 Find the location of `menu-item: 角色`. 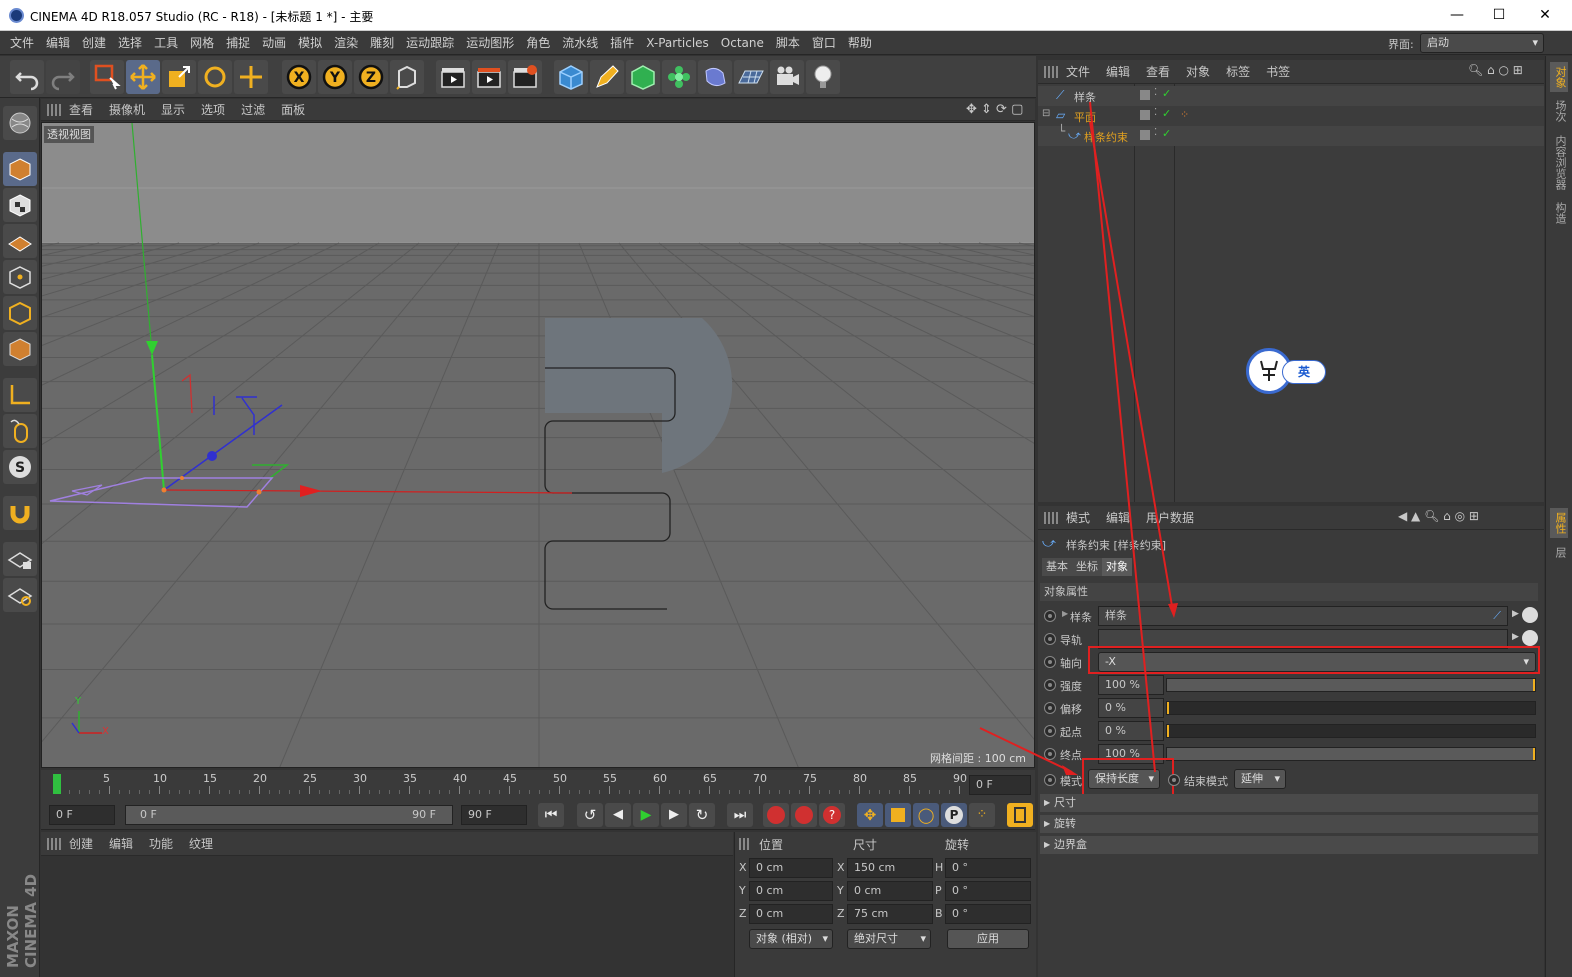

menu-item: 角色 is located at coordinates (538, 43).